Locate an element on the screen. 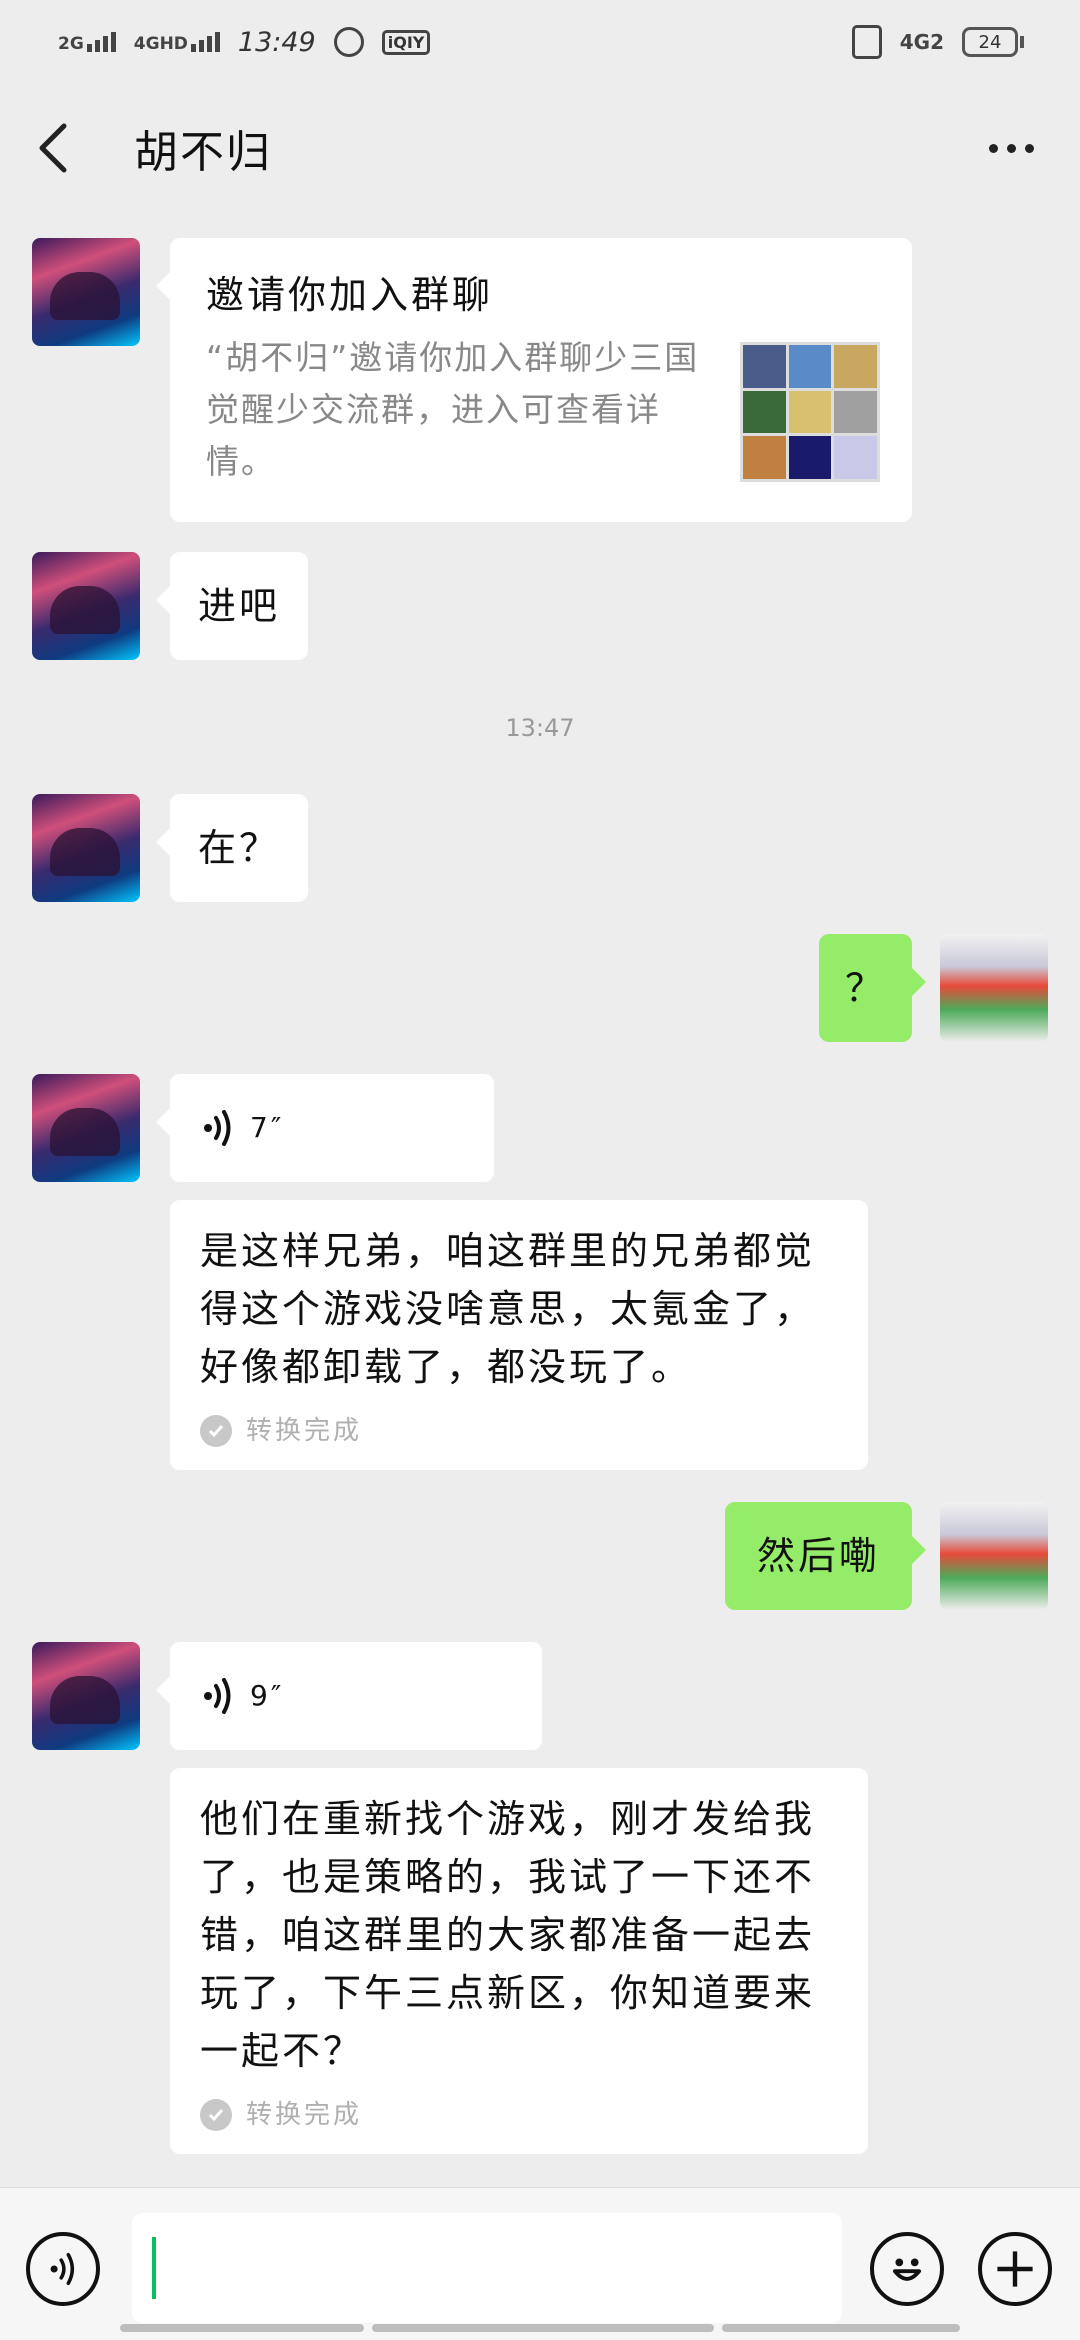  message-input is located at coordinates (487, 2268).